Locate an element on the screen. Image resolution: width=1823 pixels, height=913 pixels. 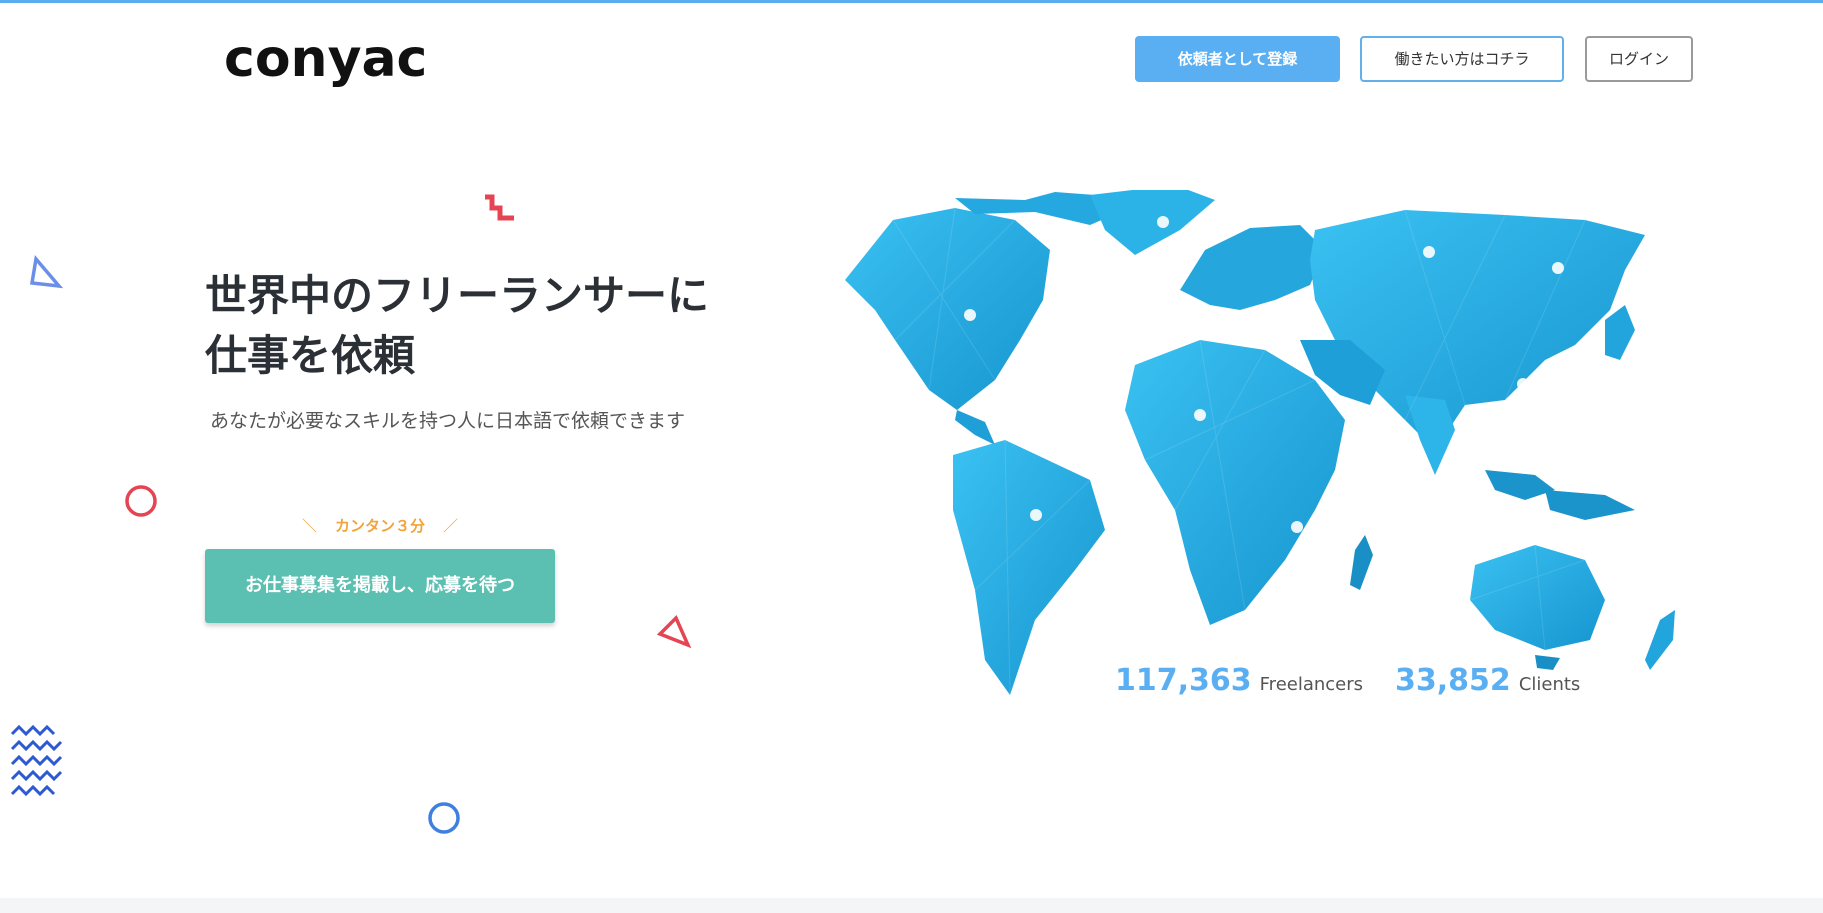
red-circle-icon is located at coordinates (141, 501).